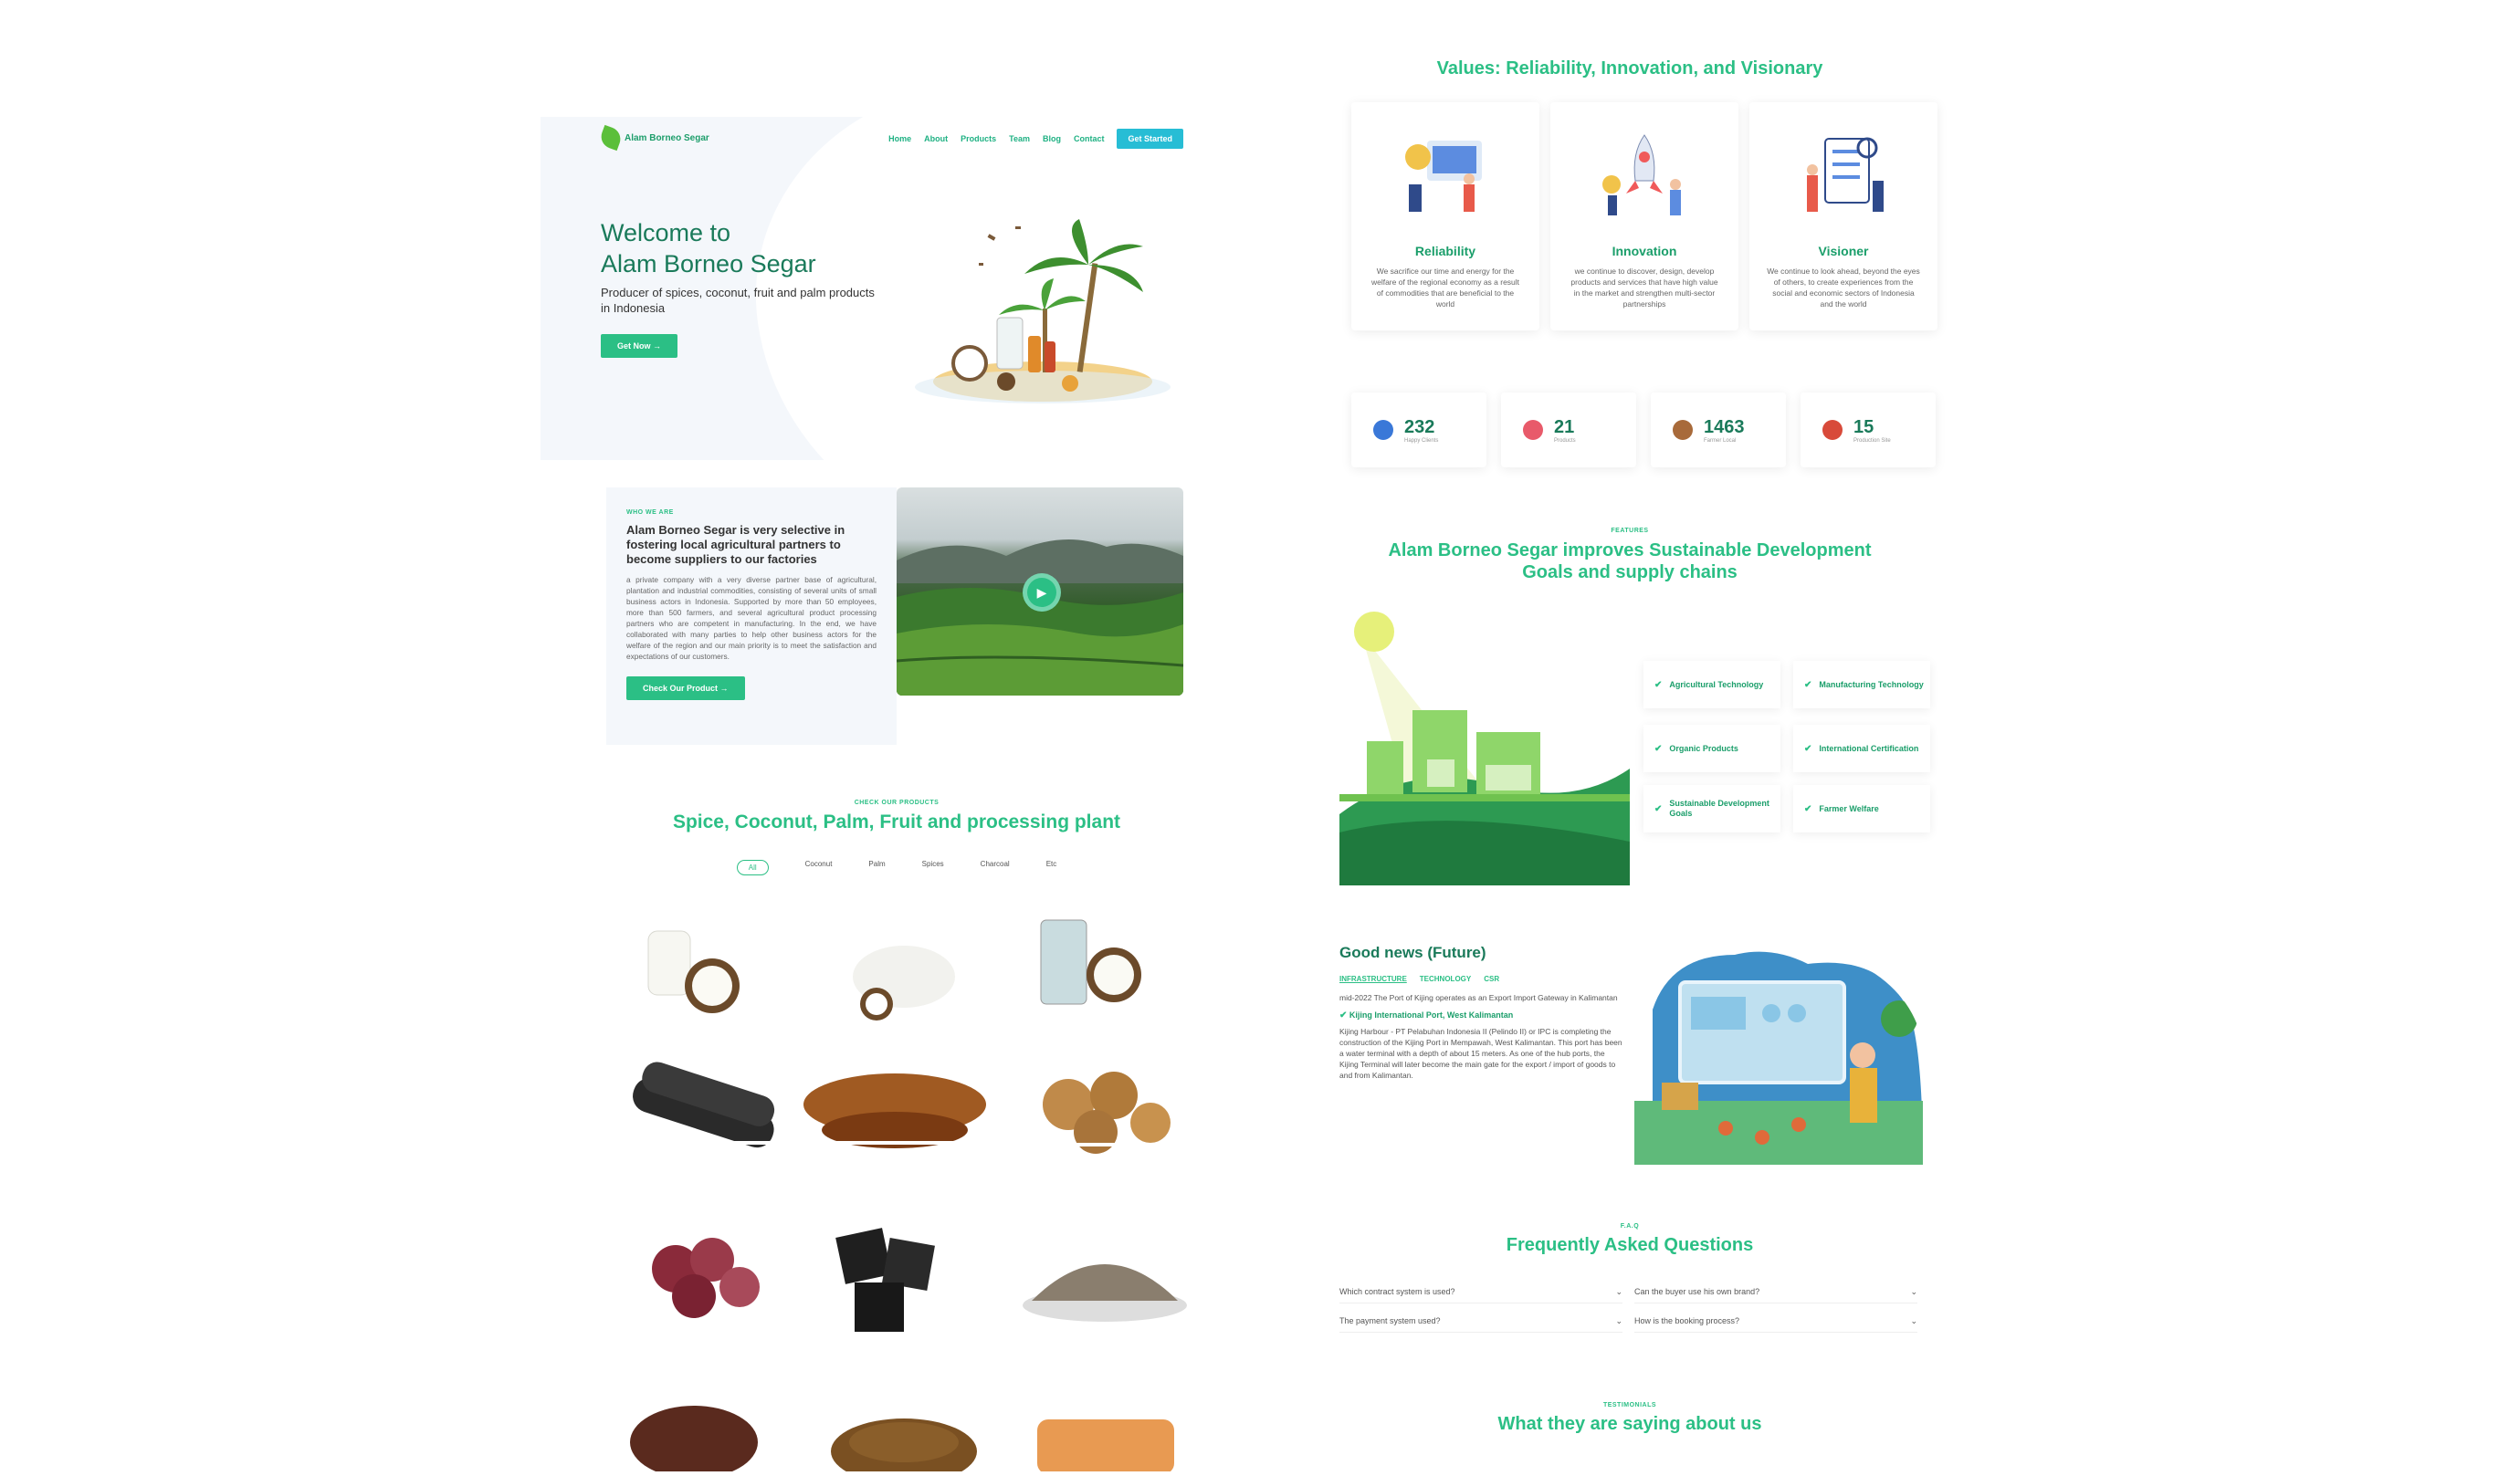  I want to click on feature-label: Manufacturing Technology, so click(1871, 684).